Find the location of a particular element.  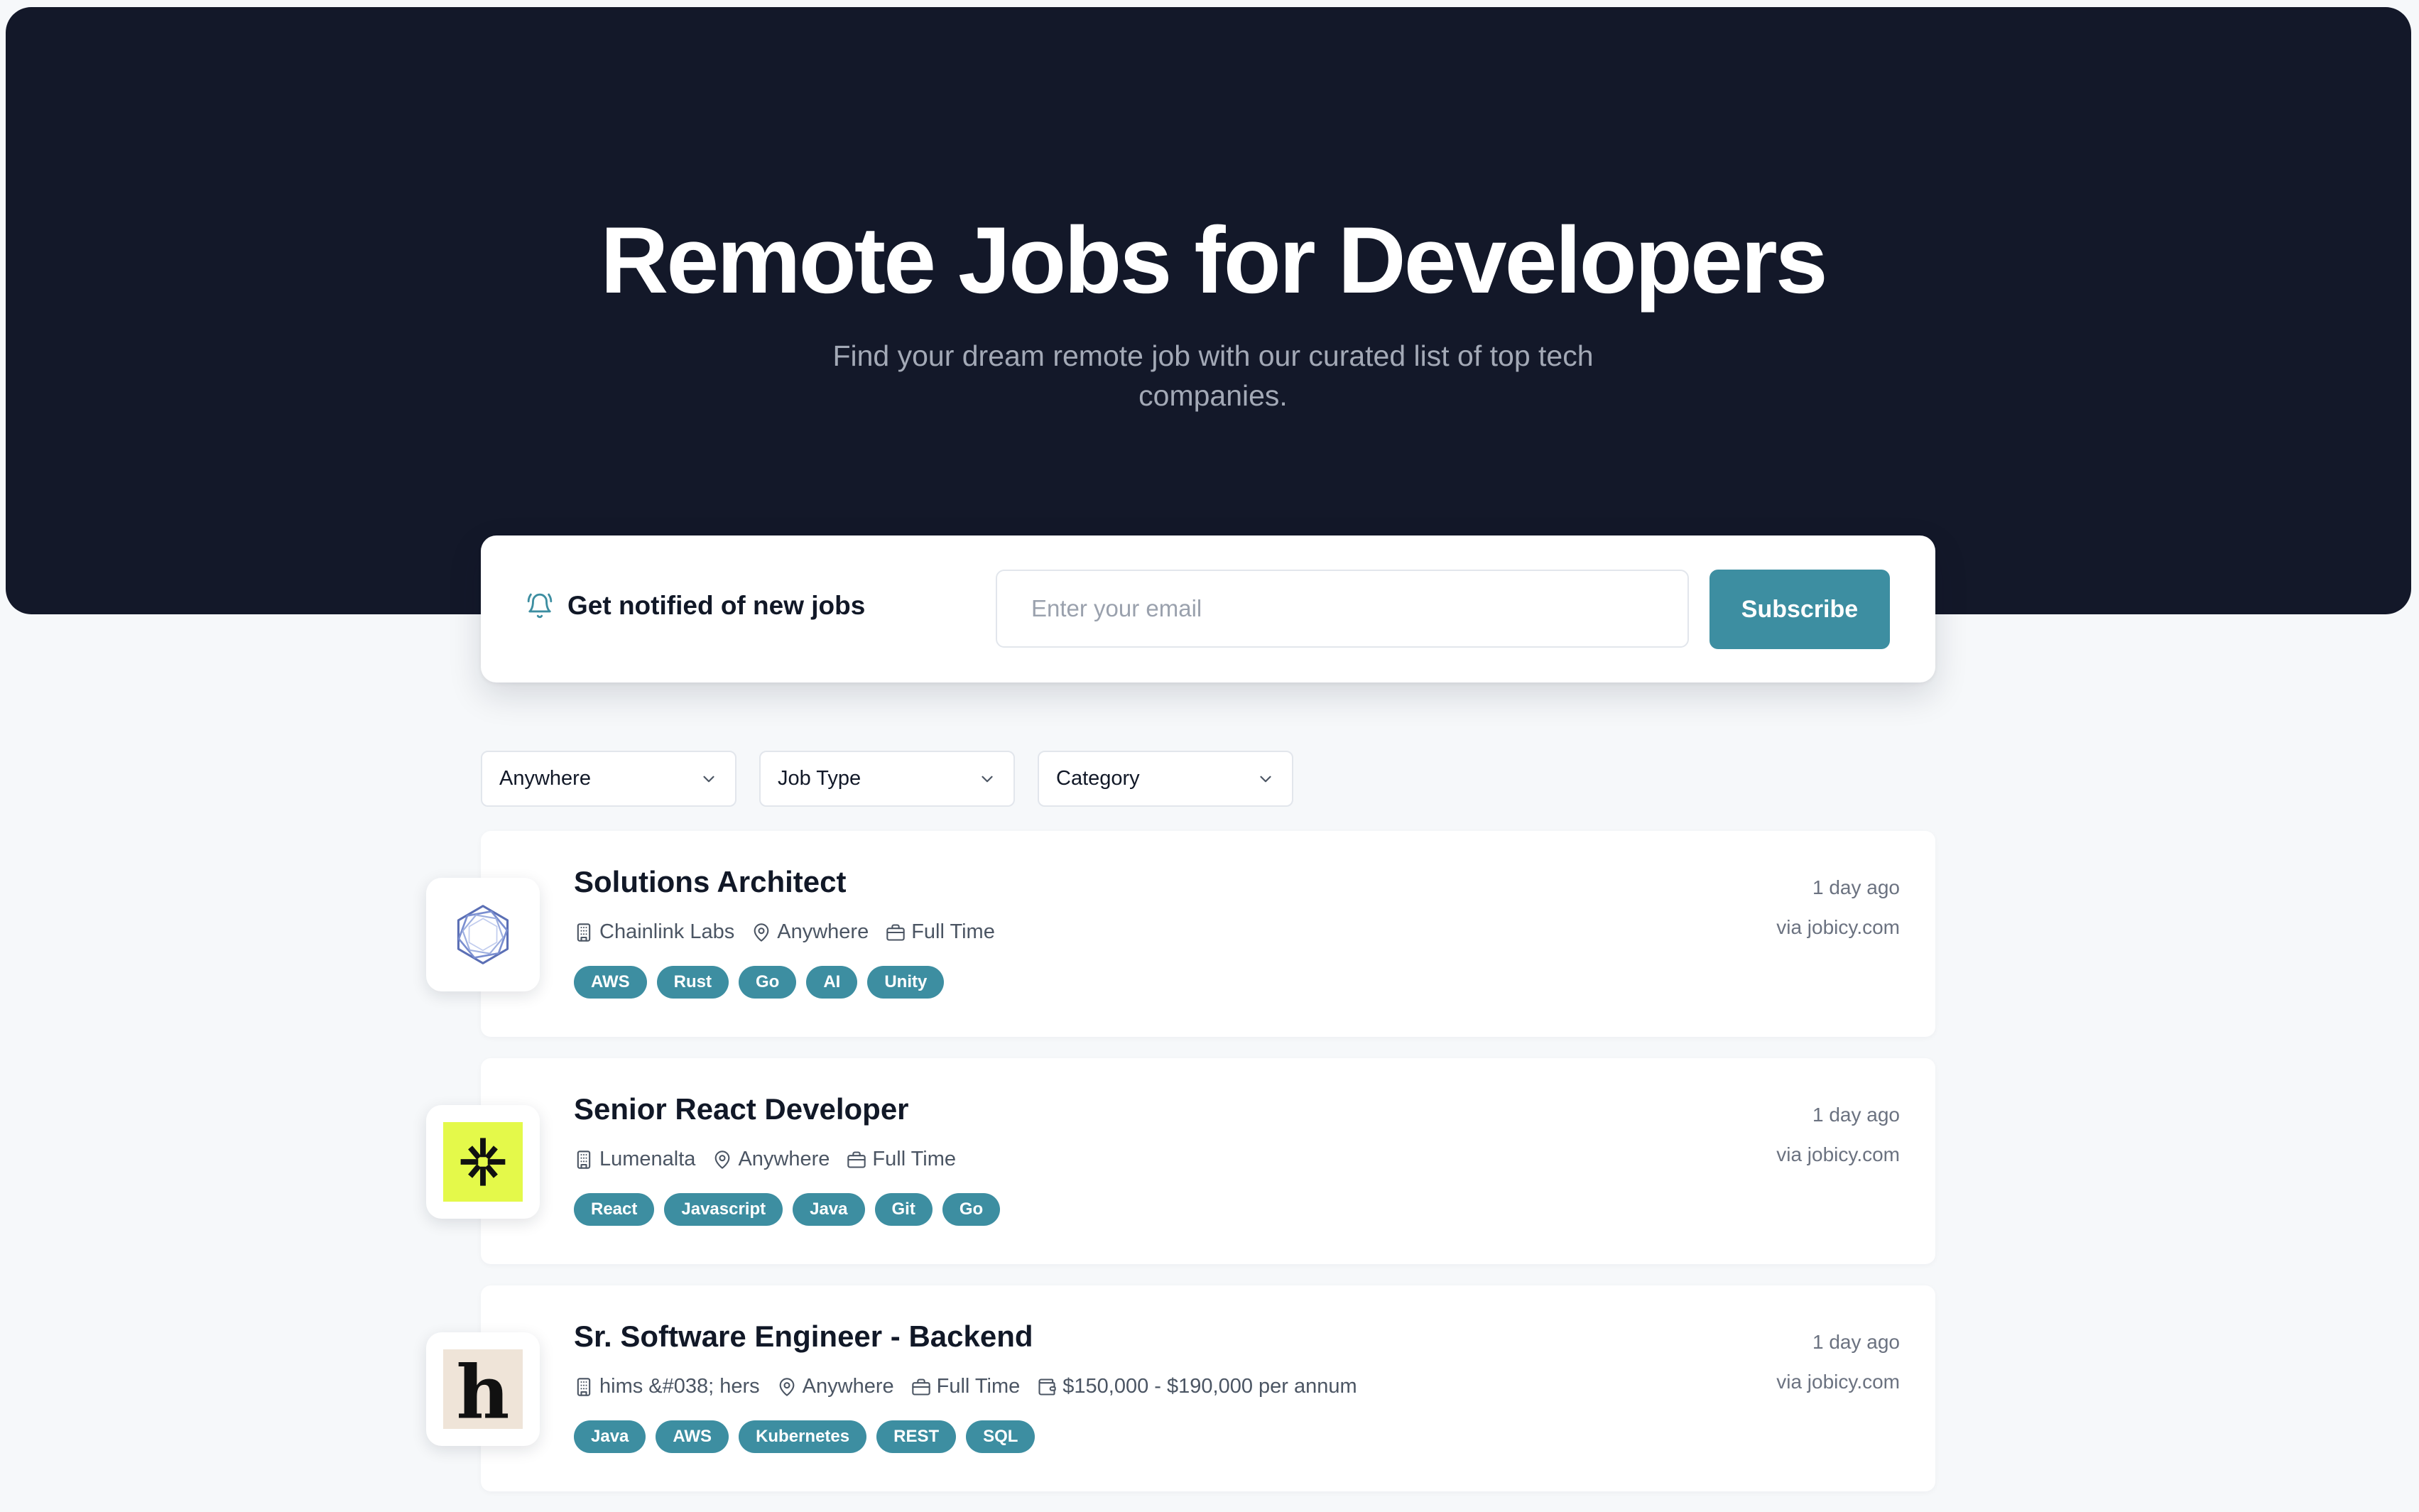

lumenalta-logo-icon is located at coordinates (483, 1162).